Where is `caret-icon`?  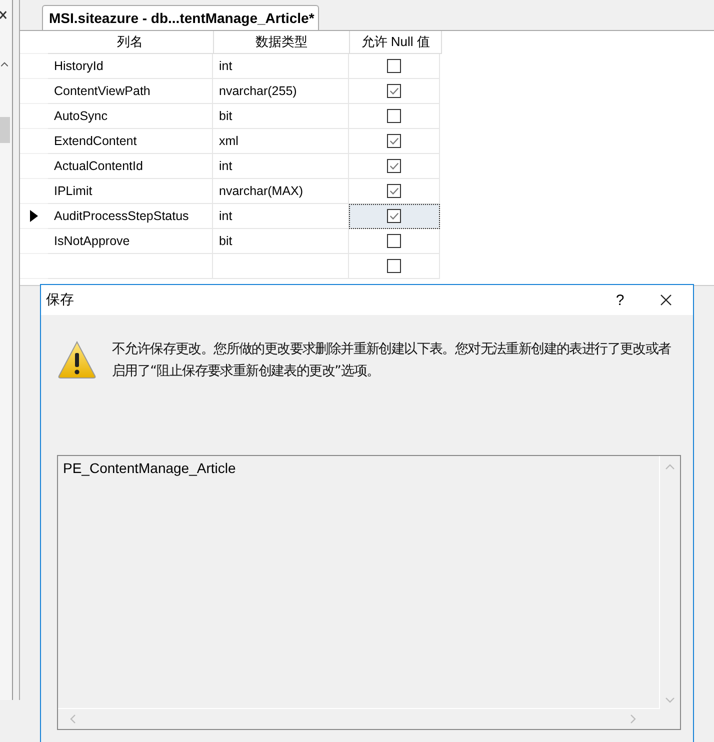 caret-icon is located at coordinates (4, 64).